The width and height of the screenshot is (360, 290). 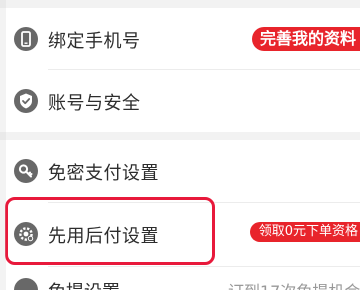 What do you see at coordinates (26, 171) in the screenshot?
I see `key-icon` at bounding box center [26, 171].